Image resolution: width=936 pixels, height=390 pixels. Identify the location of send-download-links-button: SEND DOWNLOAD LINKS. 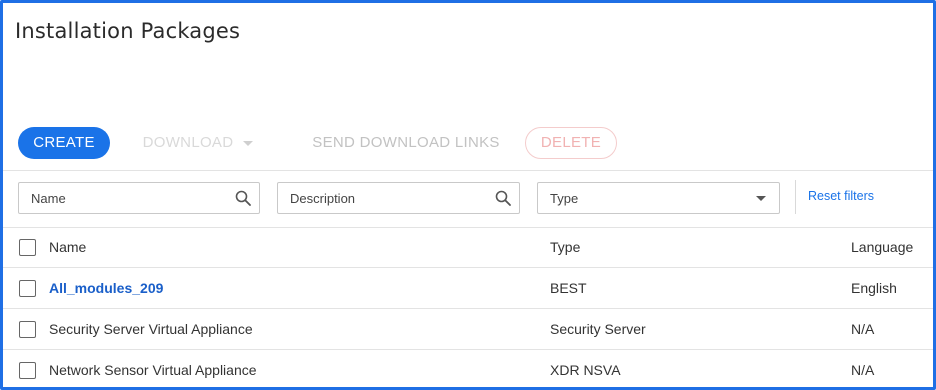
(406, 143).